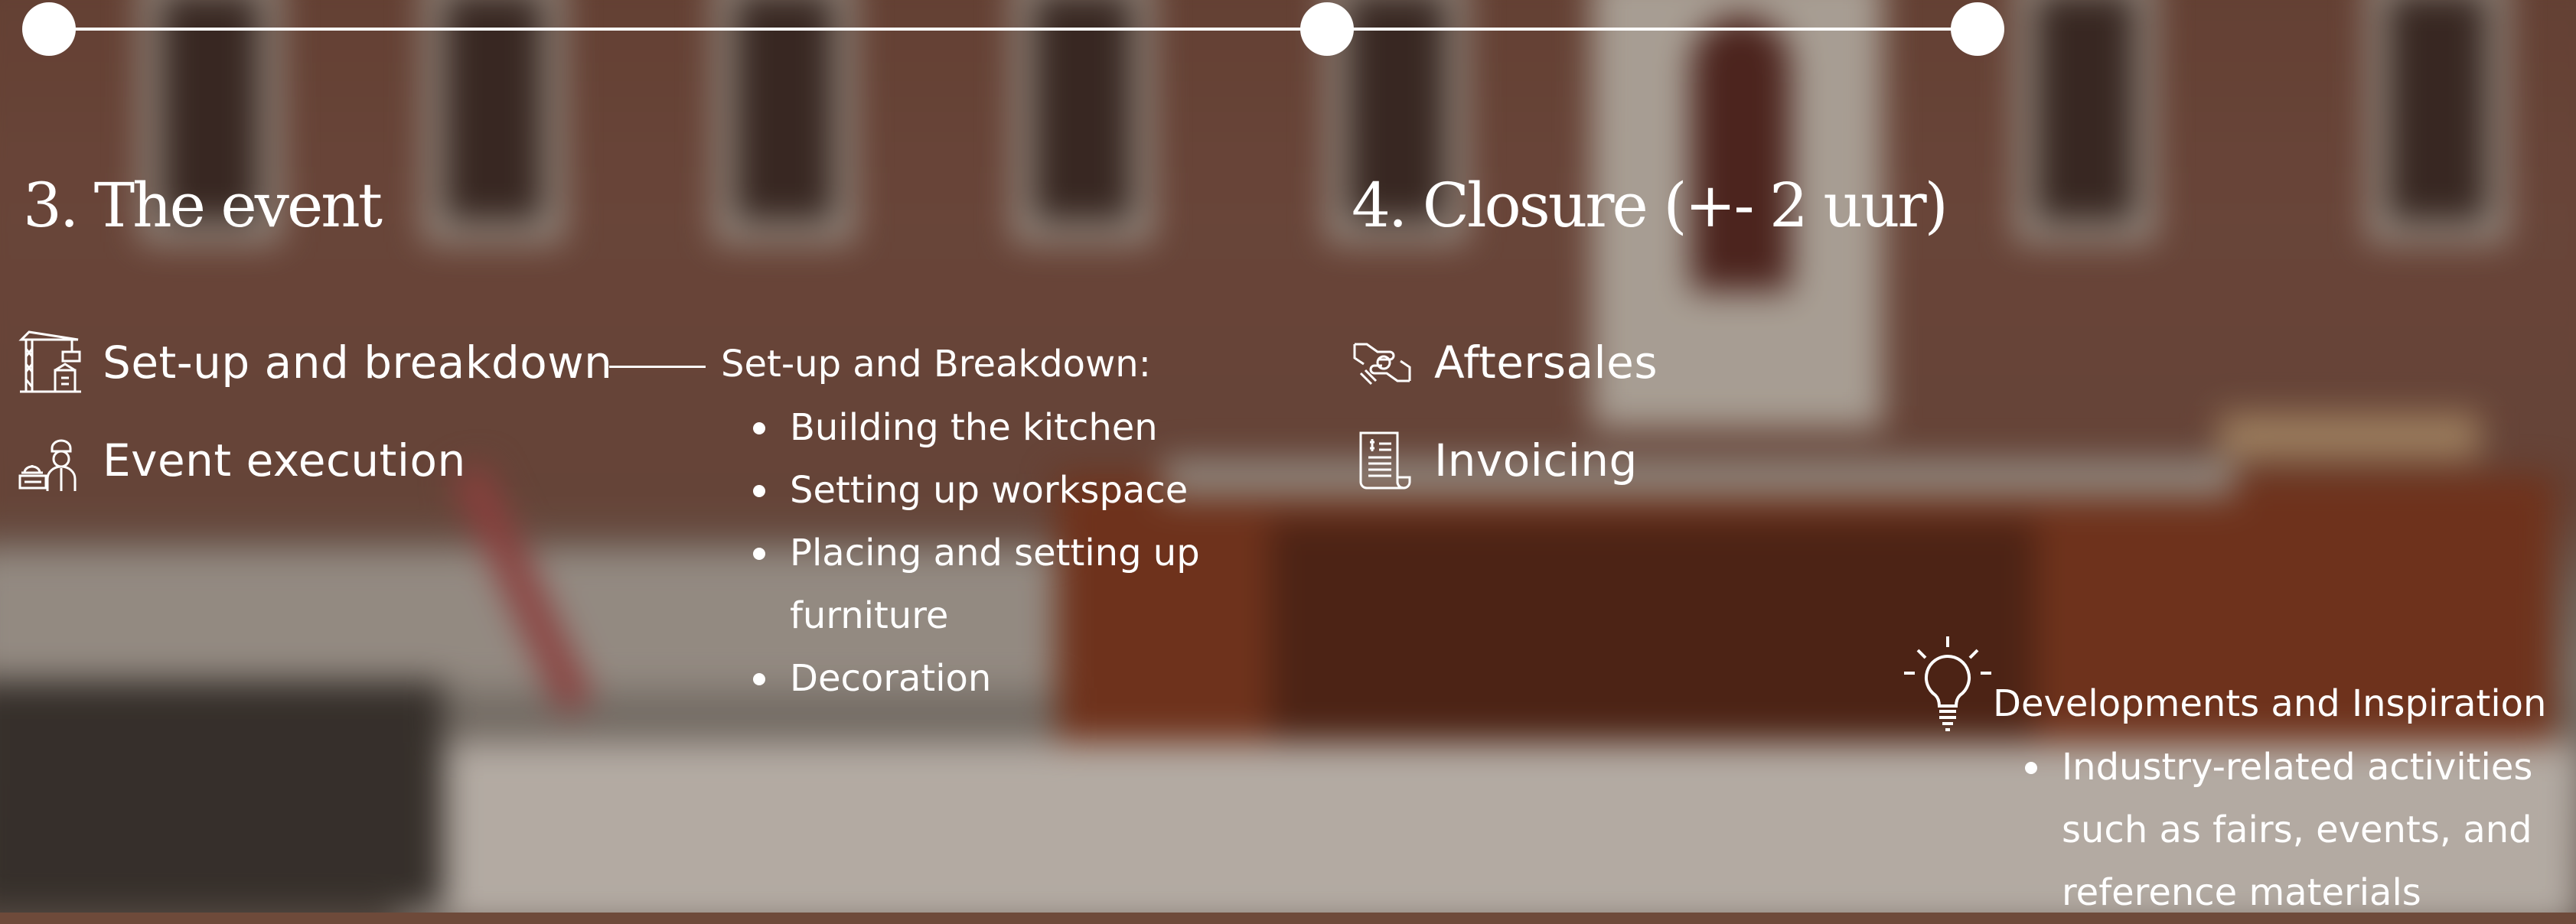 The height and width of the screenshot is (924, 2576). I want to click on item-label: Aftersales, so click(1546, 363).